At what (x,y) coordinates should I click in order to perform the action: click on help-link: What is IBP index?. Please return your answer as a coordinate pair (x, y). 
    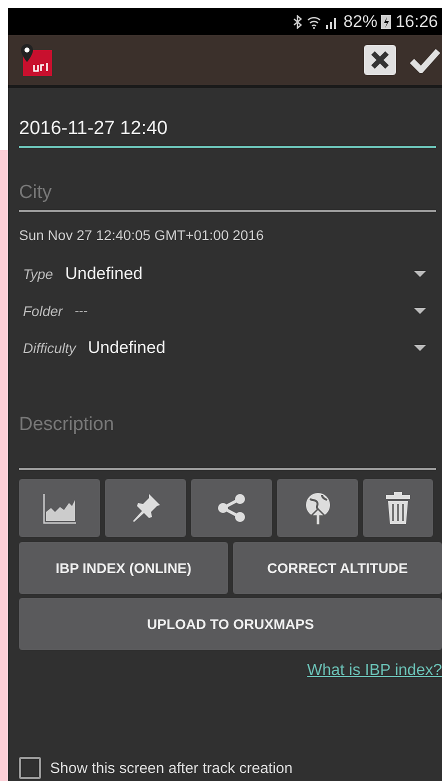
    Looking at the image, I should click on (374, 671).